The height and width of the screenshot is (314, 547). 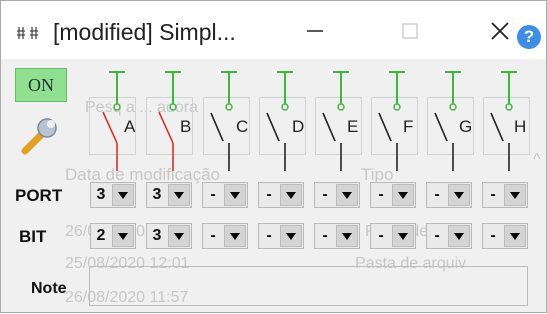 I want to click on switch-contact-a, so click(x=117, y=107).